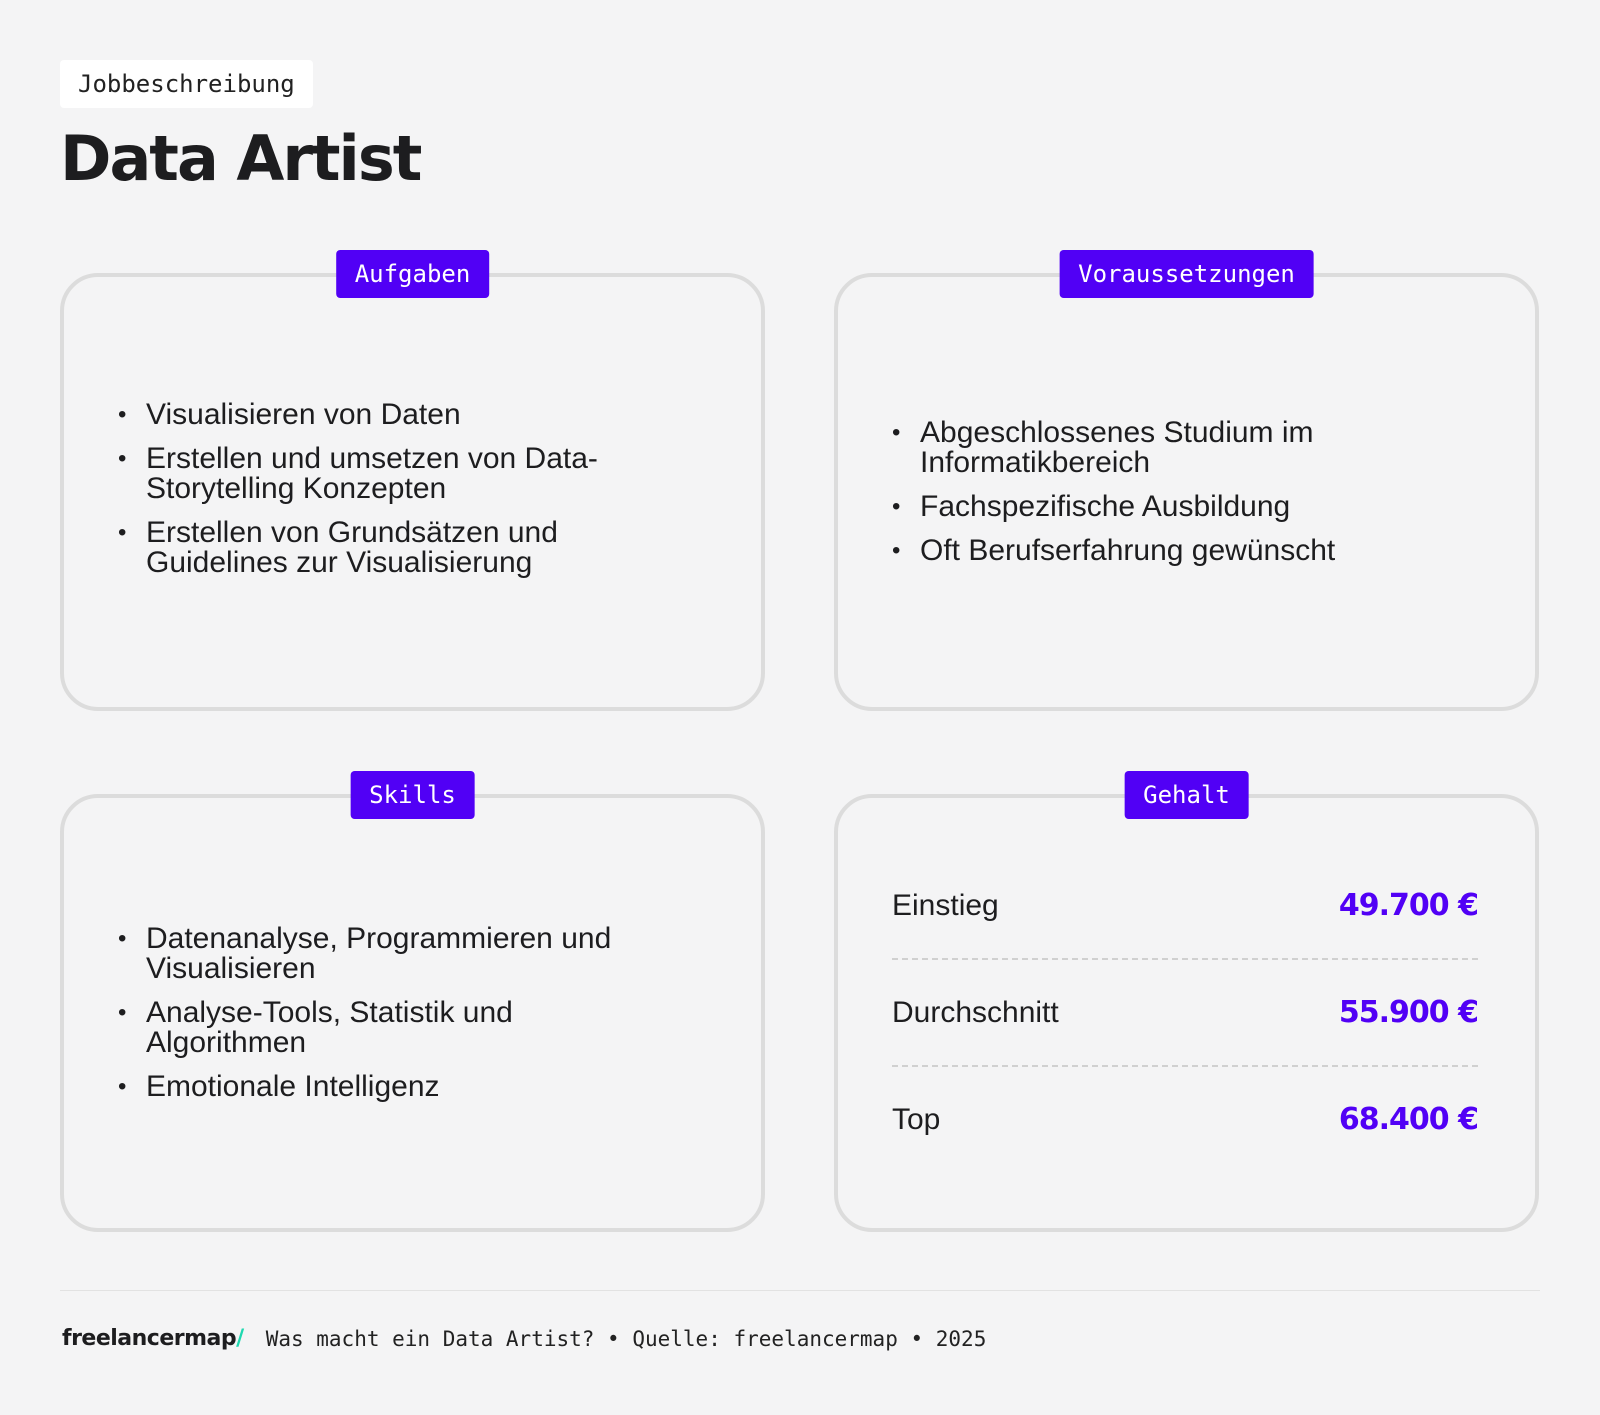  I want to click on freelancermap-logo: freelancermap/, so click(153, 1338).